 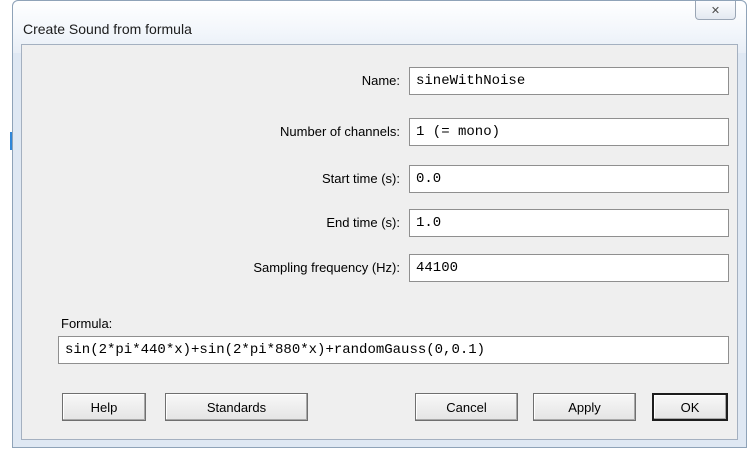 I want to click on close-button: ✕, so click(x=715, y=10).